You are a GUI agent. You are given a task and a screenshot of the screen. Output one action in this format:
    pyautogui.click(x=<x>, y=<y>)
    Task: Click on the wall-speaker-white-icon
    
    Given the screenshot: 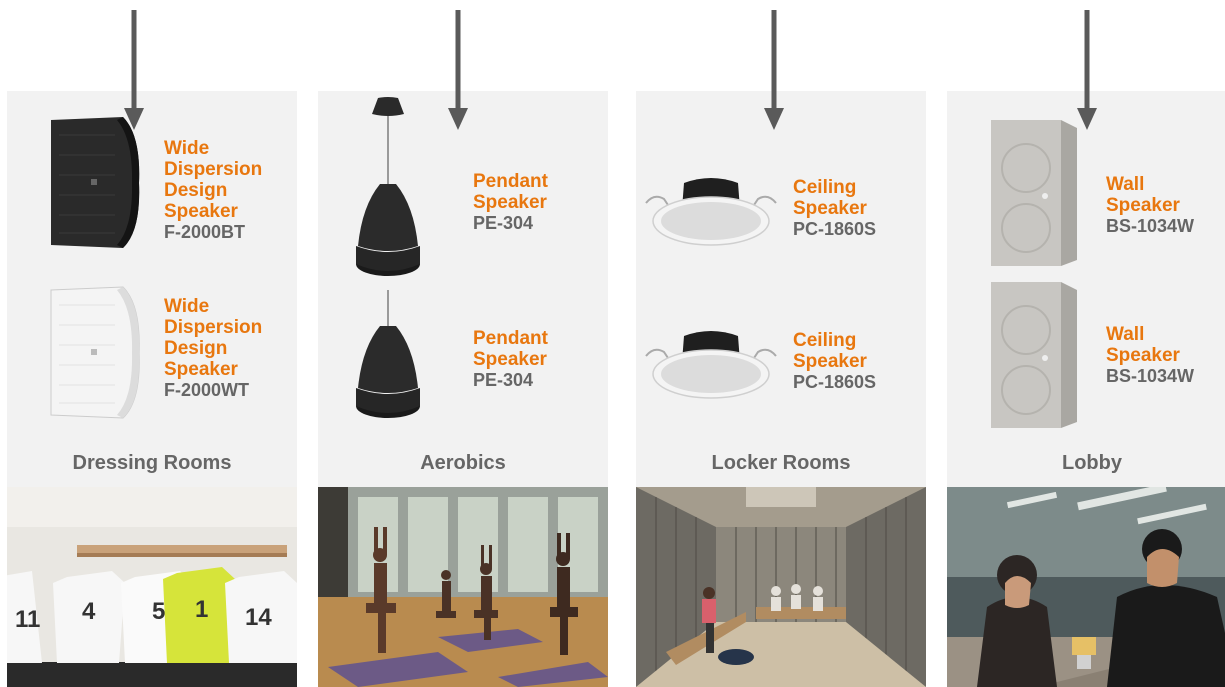 What is the action you would take?
    pyautogui.click(x=95, y=352)
    